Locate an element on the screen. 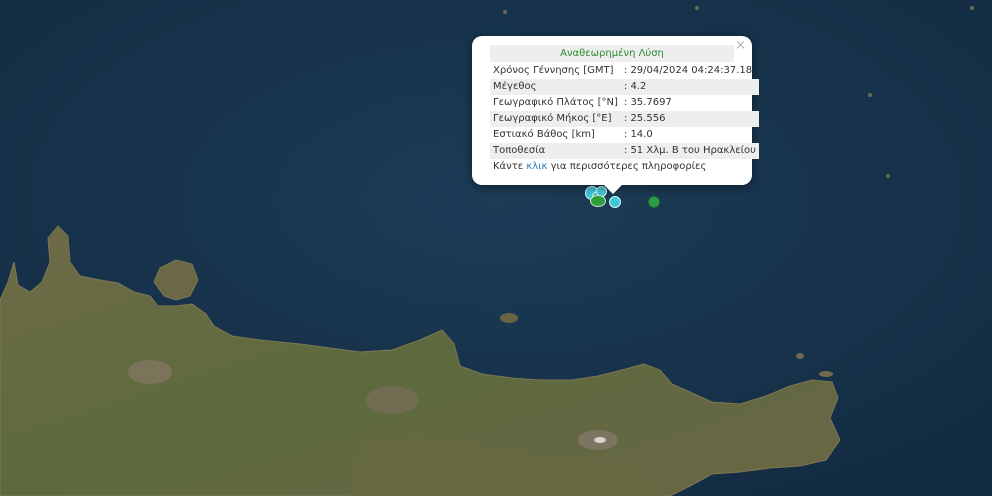 This screenshot has height=496, width=992. more-info-text: Κάντε κλικ για περισσότερες πληροφορίες is located at coordinates (612, 166).